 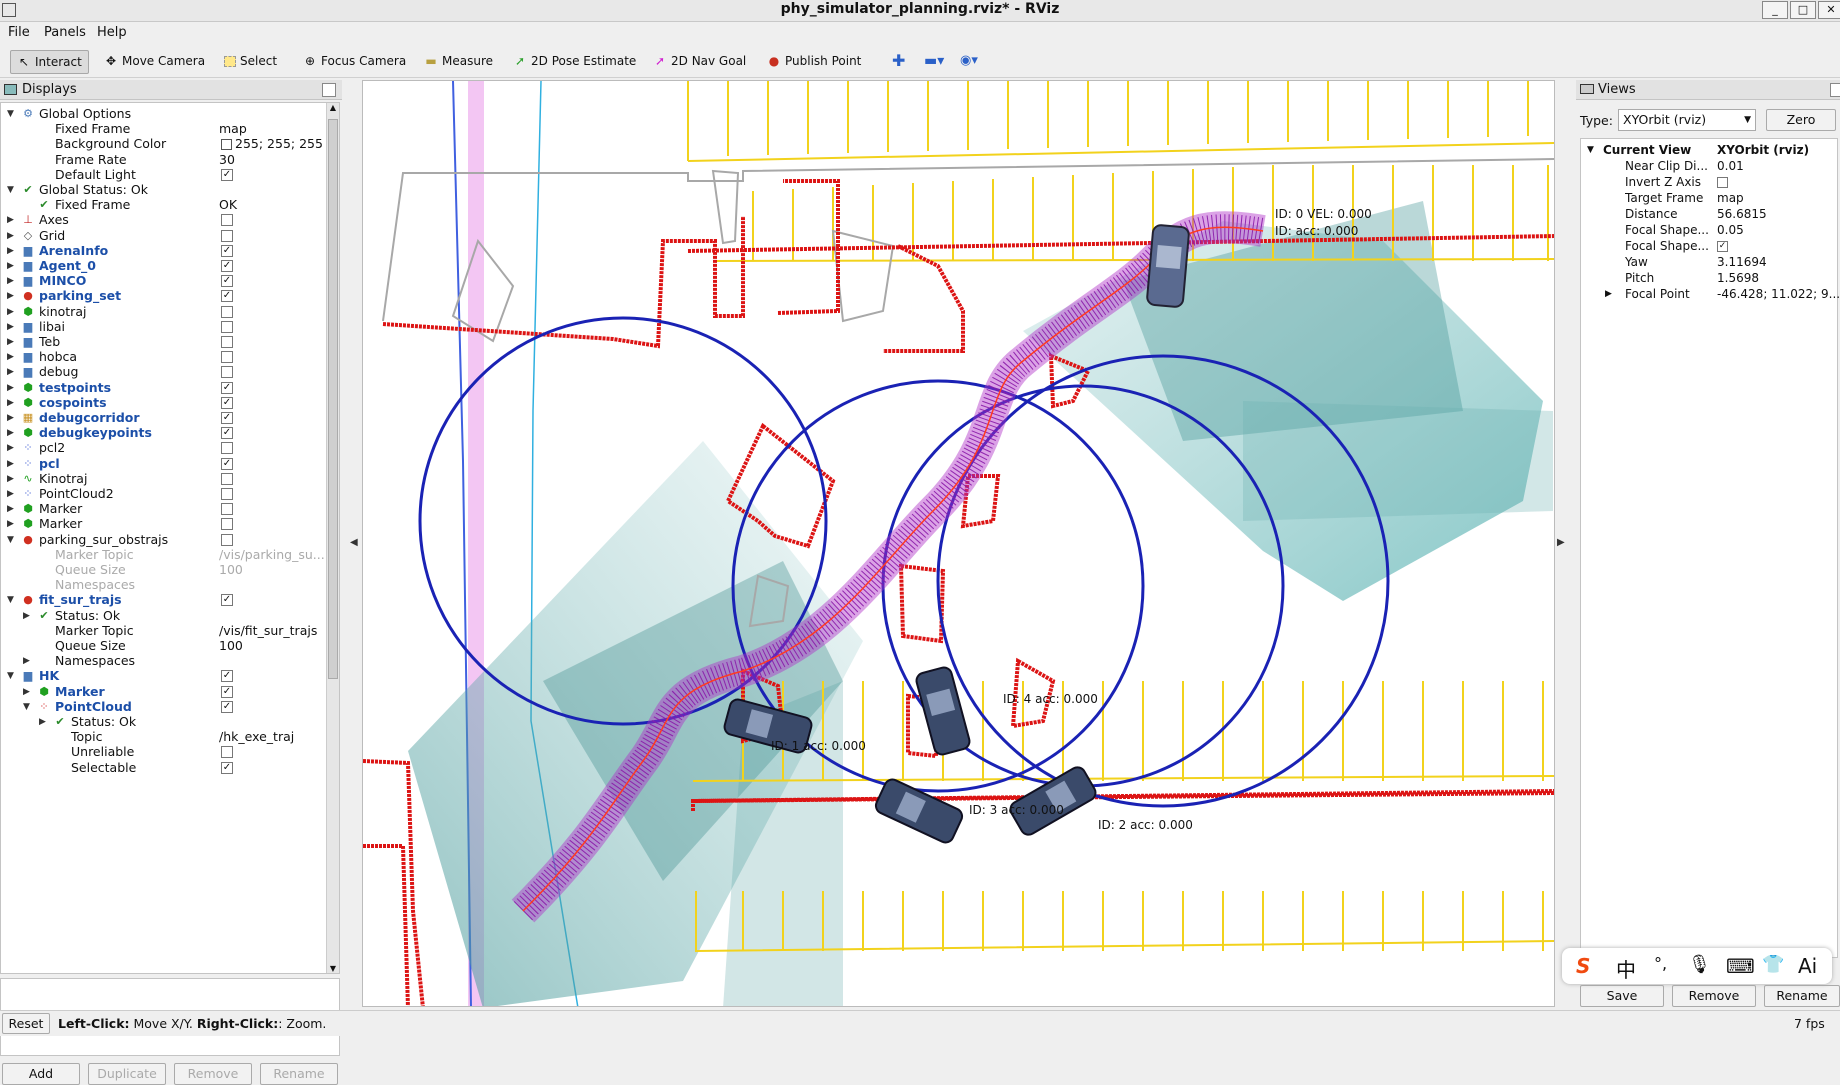 What do you see at coordinates (1803, 10) in the screenshot?
I see `maximize-icon: □` at bounding box center [1803, 10].